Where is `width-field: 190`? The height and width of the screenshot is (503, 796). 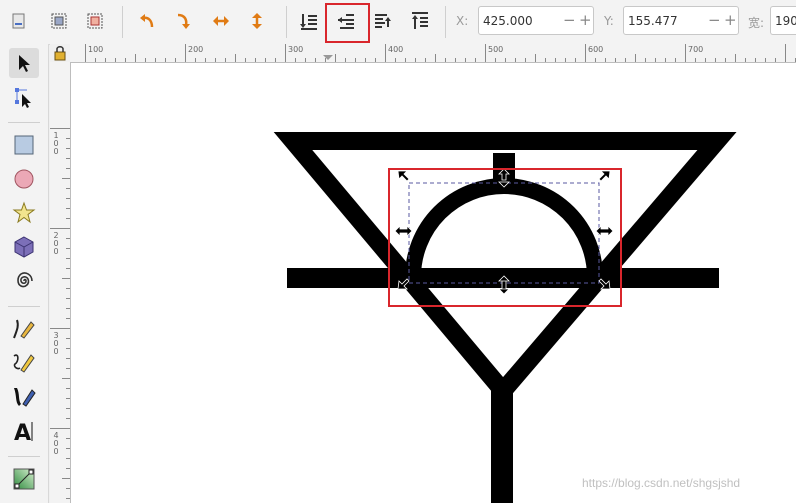 width-field: 190 is located at coordinates (783, 20).